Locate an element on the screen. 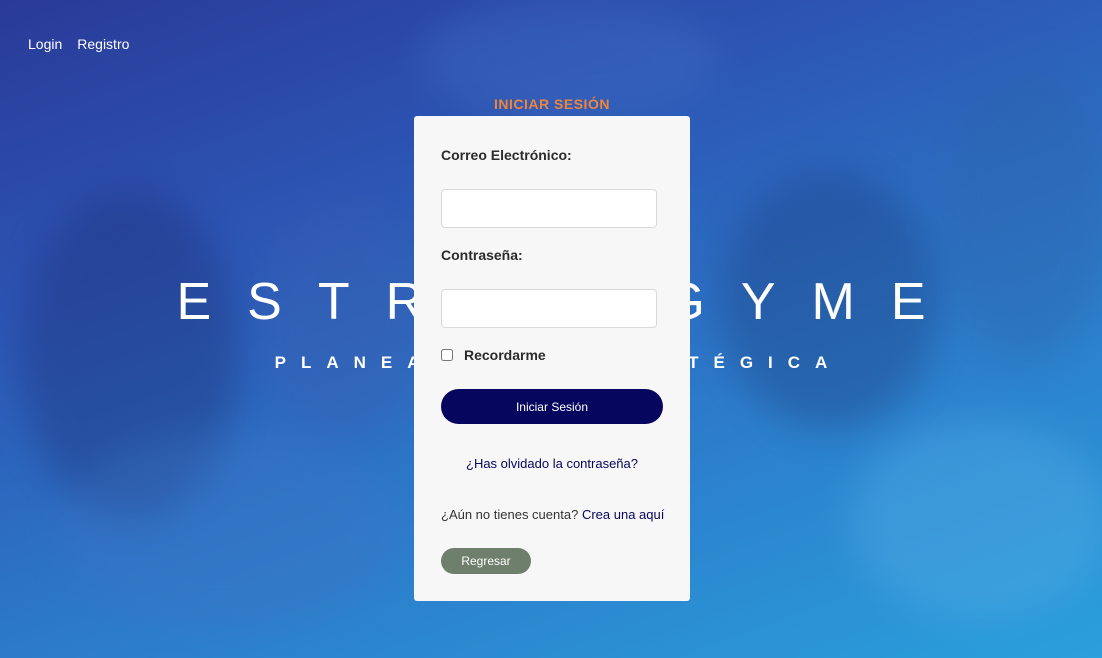 The image size is (1102, 658). top-nav: Login Registro is located at coordinates (78, 44).